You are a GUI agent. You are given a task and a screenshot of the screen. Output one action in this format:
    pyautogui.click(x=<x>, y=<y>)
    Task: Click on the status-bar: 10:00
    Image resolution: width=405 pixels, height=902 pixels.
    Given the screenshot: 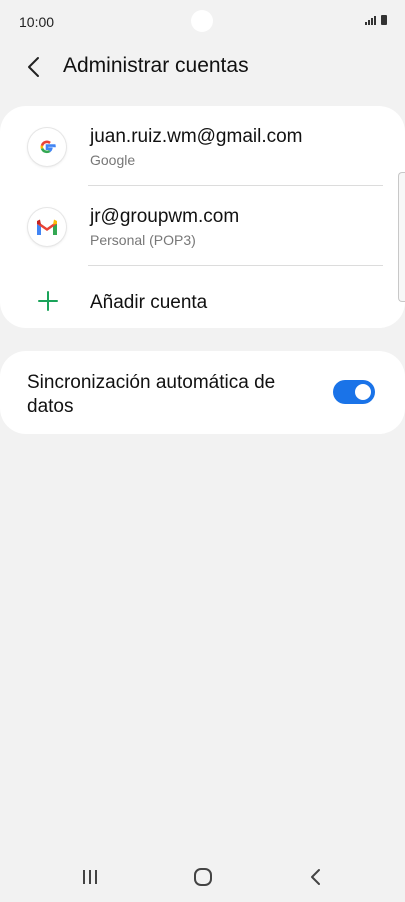 What is the action you would take?
    pyautogui.click(x=202, y=22)
    